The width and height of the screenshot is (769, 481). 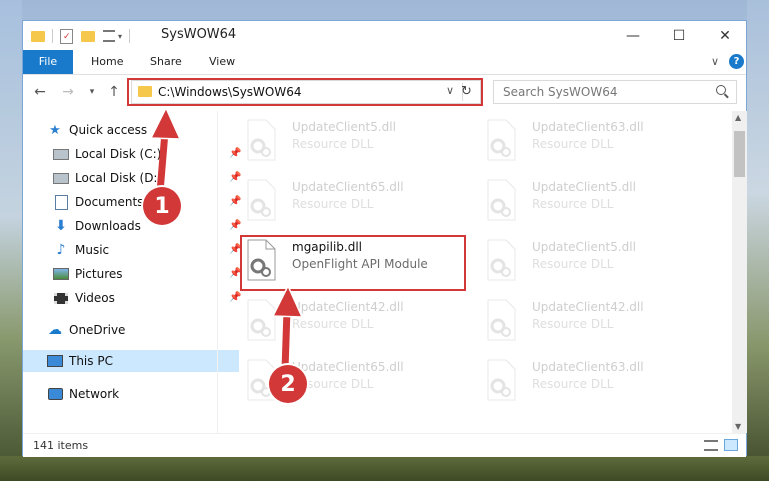 I want to click on search-icon-handle, so click(x=726, y=96).